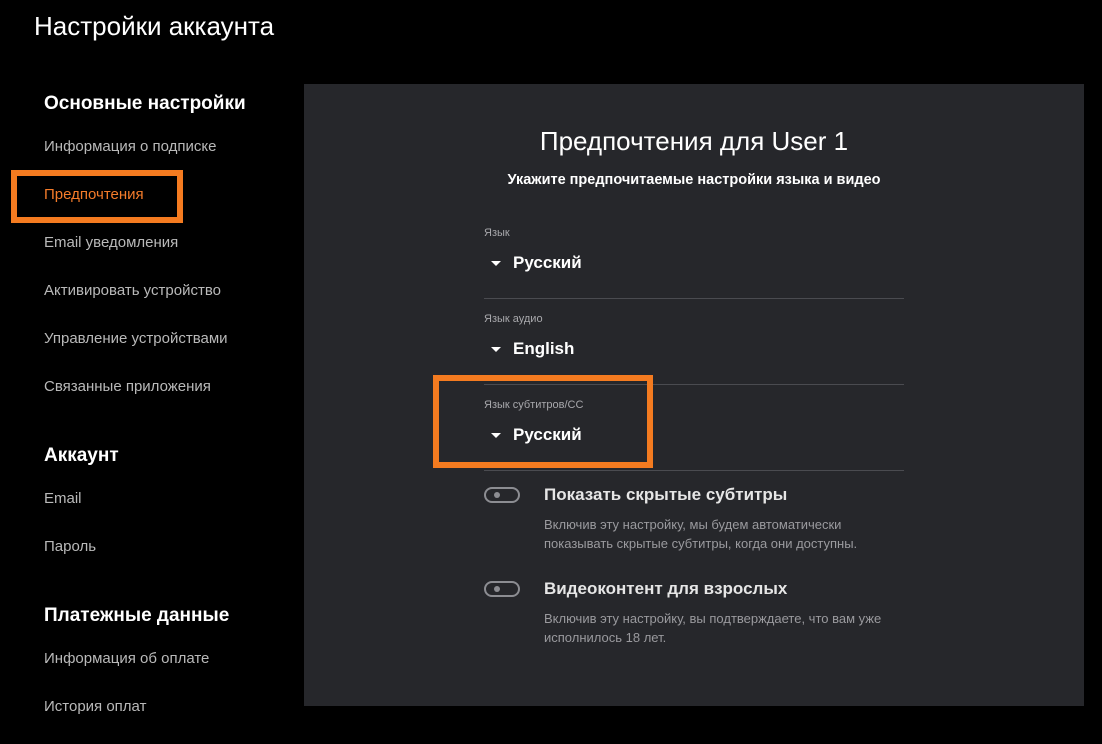 This screenshot has height=744, width=1102. What do you see at coordinates (81, 455) in the screenshot?
I see `sidebar-heading-account: Аккаунт` at bounding box center [81, 455].